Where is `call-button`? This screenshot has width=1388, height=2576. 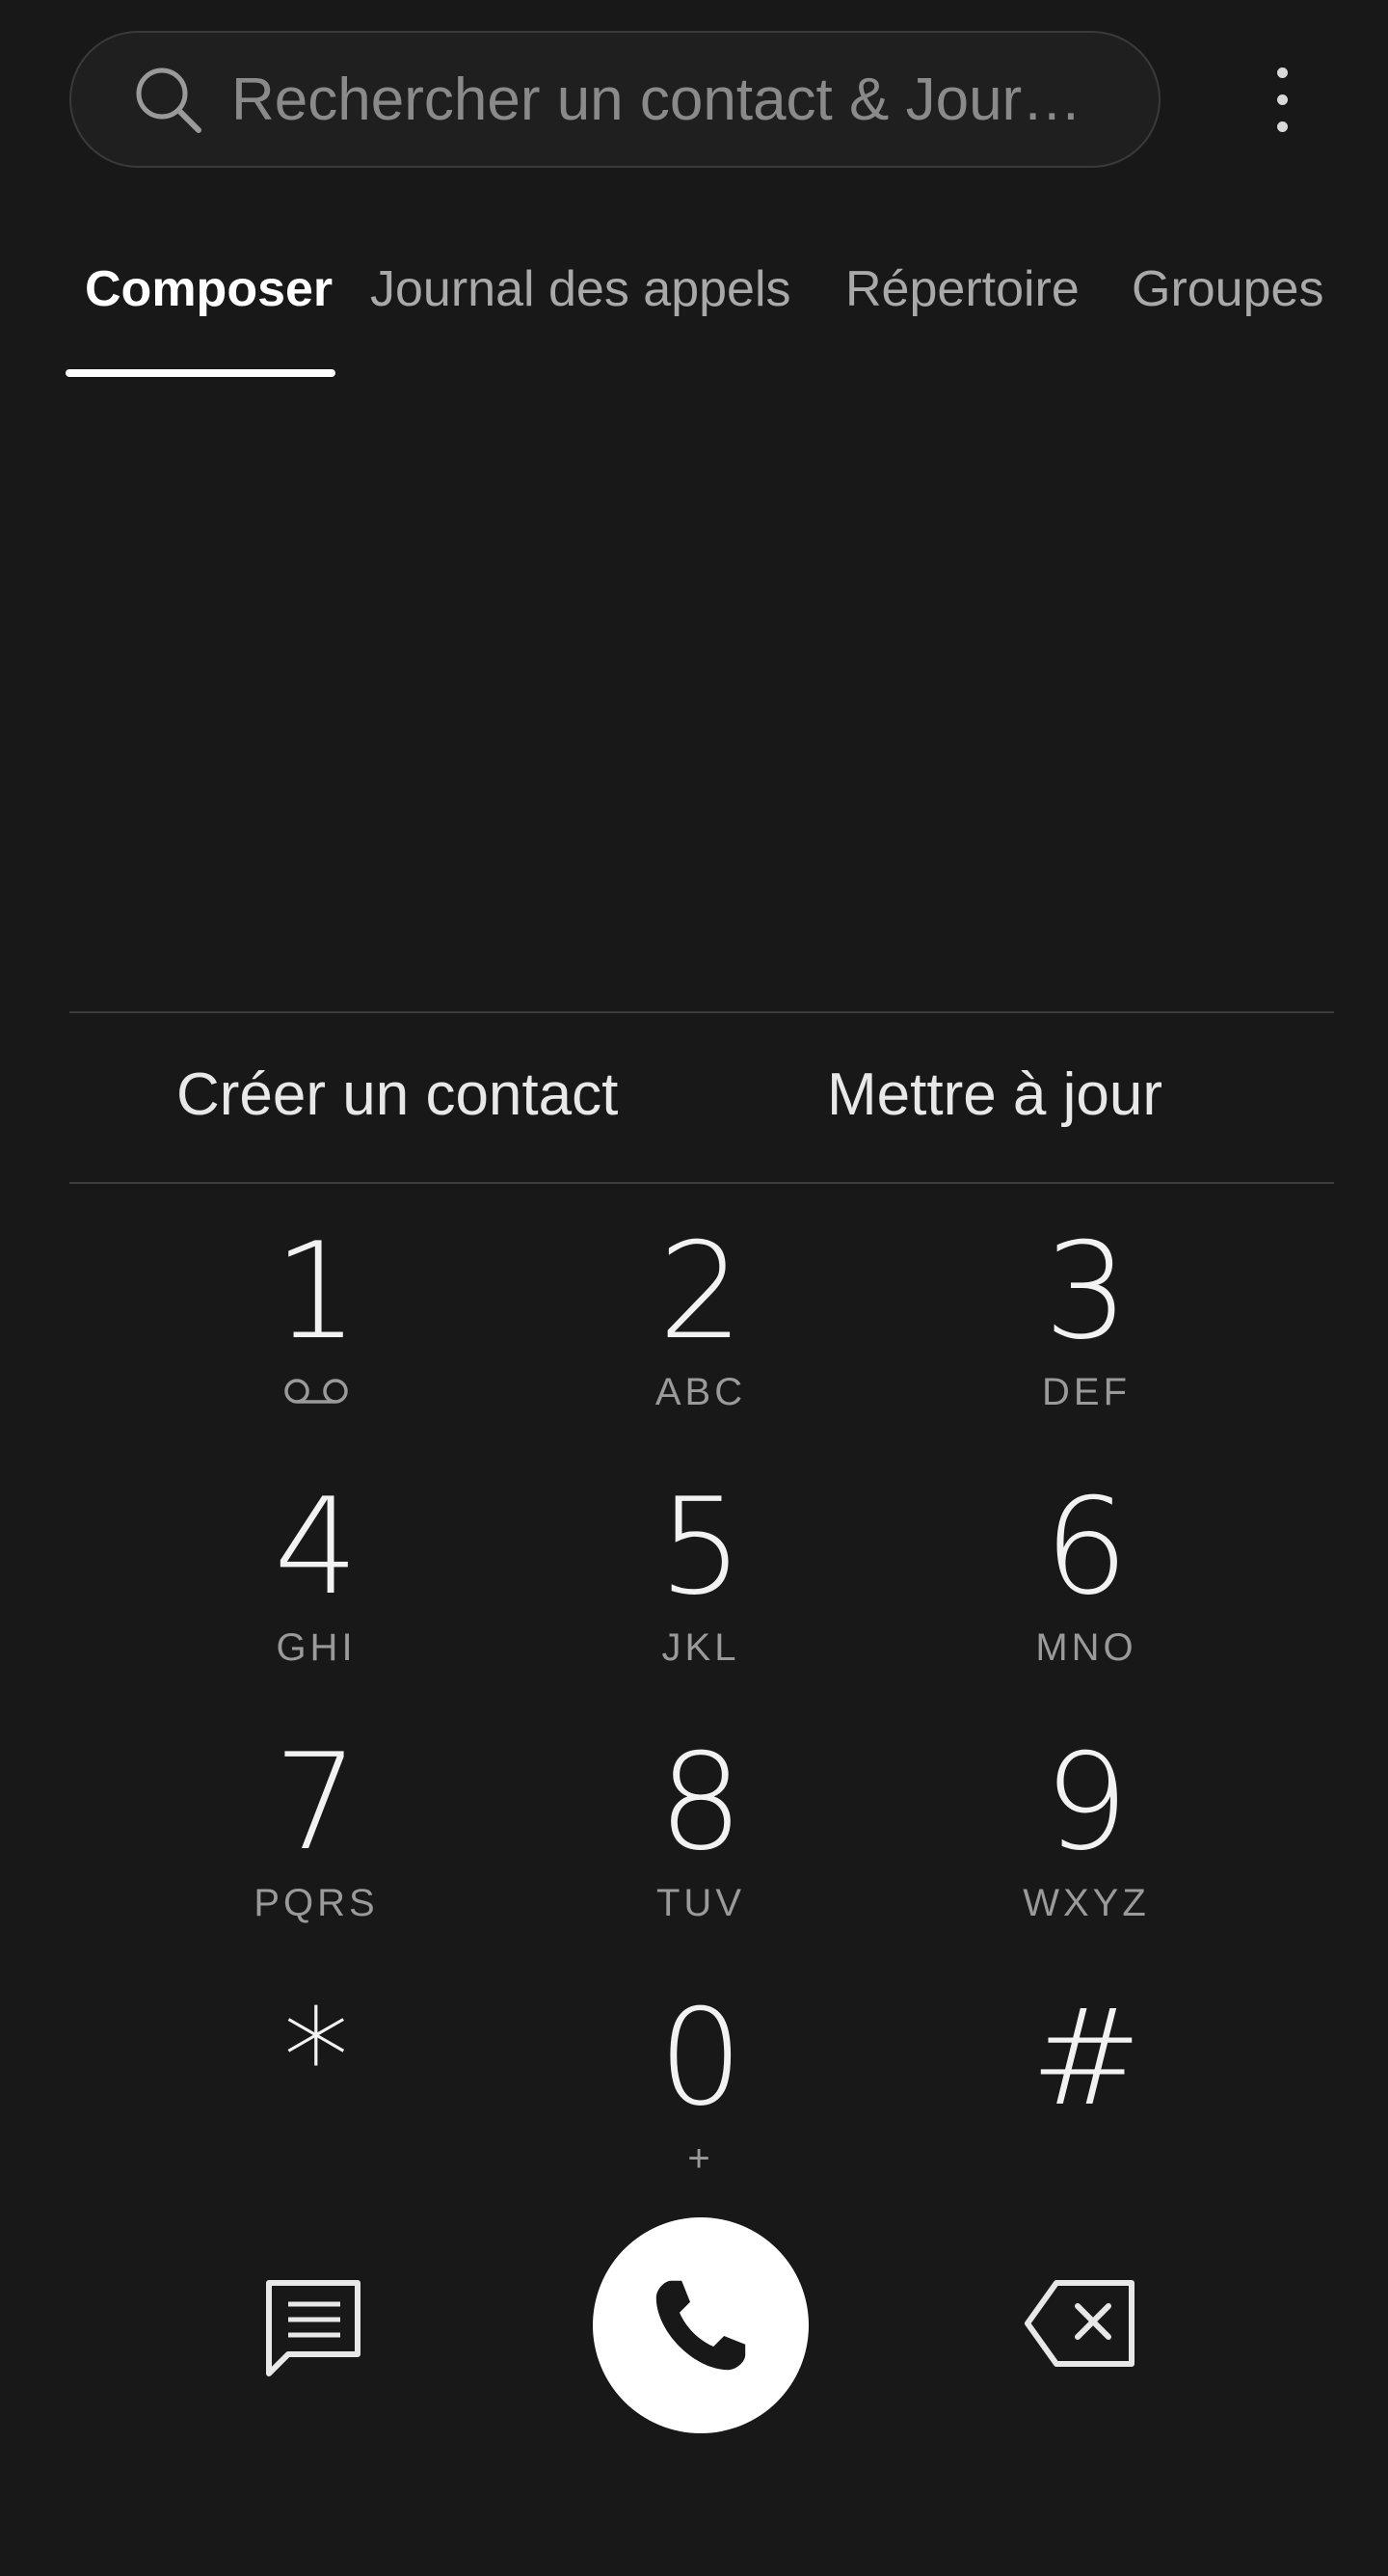
call-button is located at coordinates (701, 2325).